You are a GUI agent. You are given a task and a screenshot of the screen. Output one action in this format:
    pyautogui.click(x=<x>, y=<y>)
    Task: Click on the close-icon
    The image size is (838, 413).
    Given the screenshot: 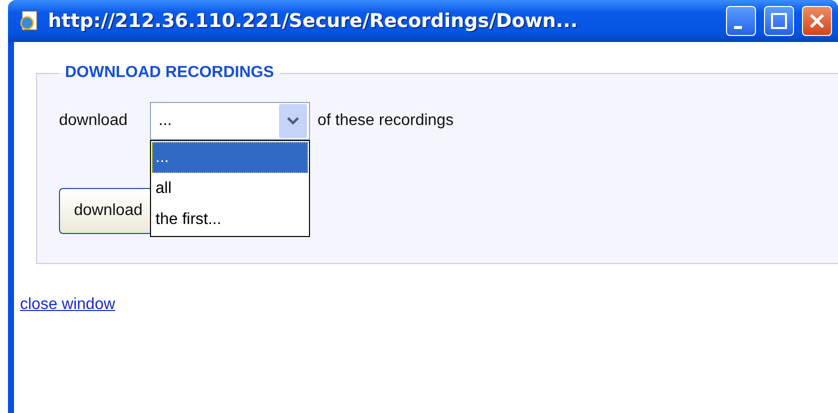 What is the action you would take?
    pyautogui.click(x=817, y=21)
    